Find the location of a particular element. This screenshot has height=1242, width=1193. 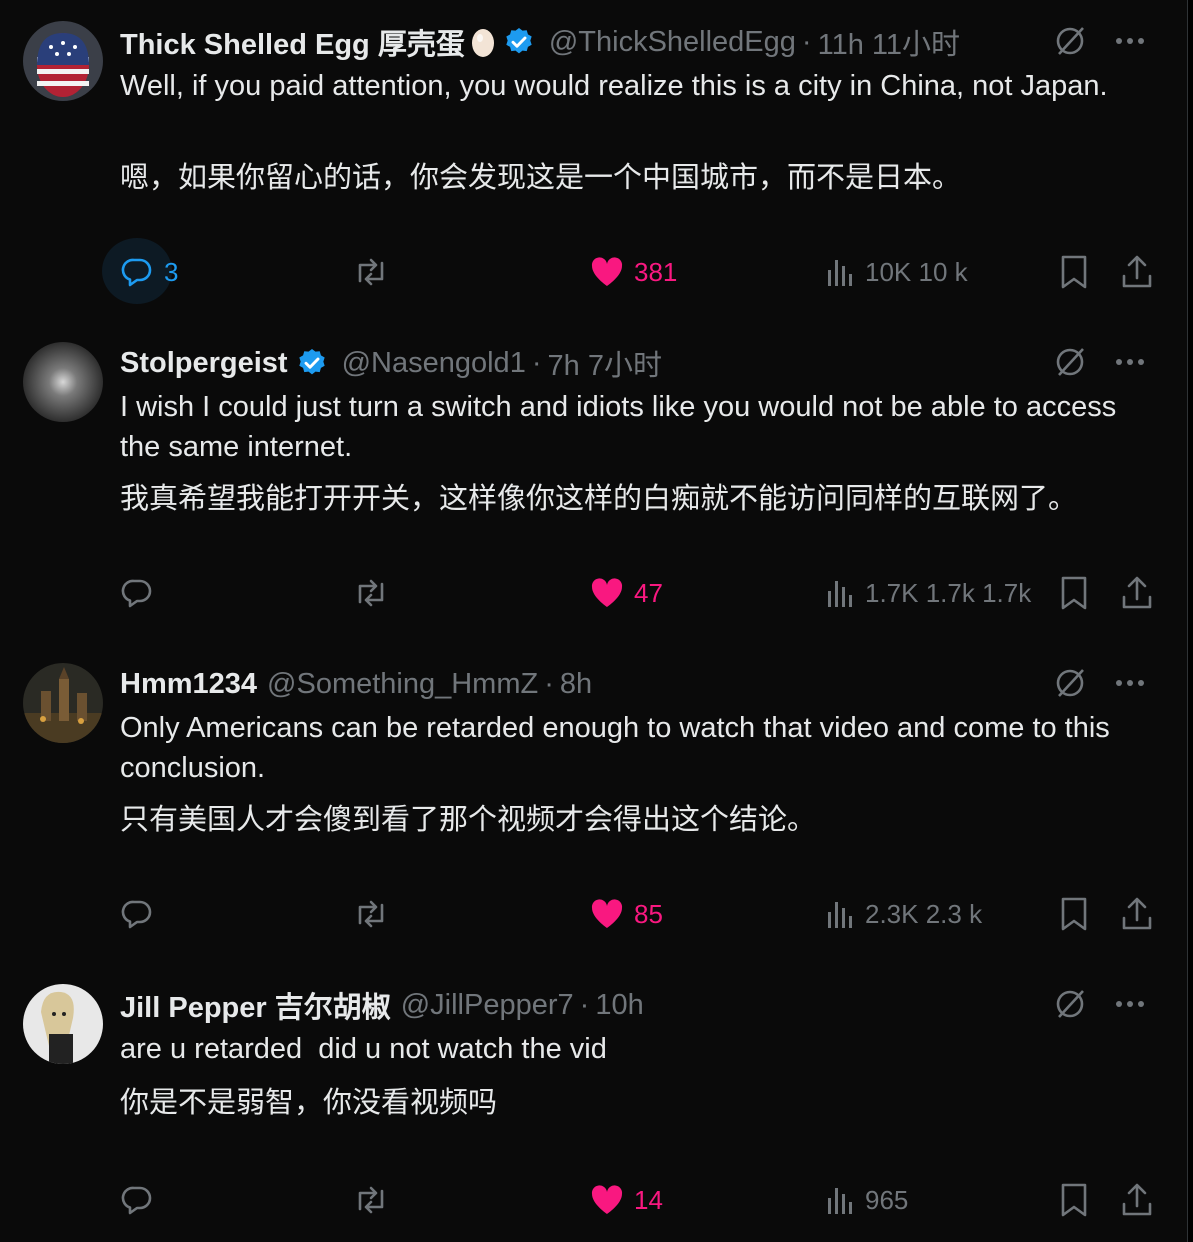

tweet-header: Hmm1234 @Something_HmmZ · 8h is located at coordinates (583, 684).